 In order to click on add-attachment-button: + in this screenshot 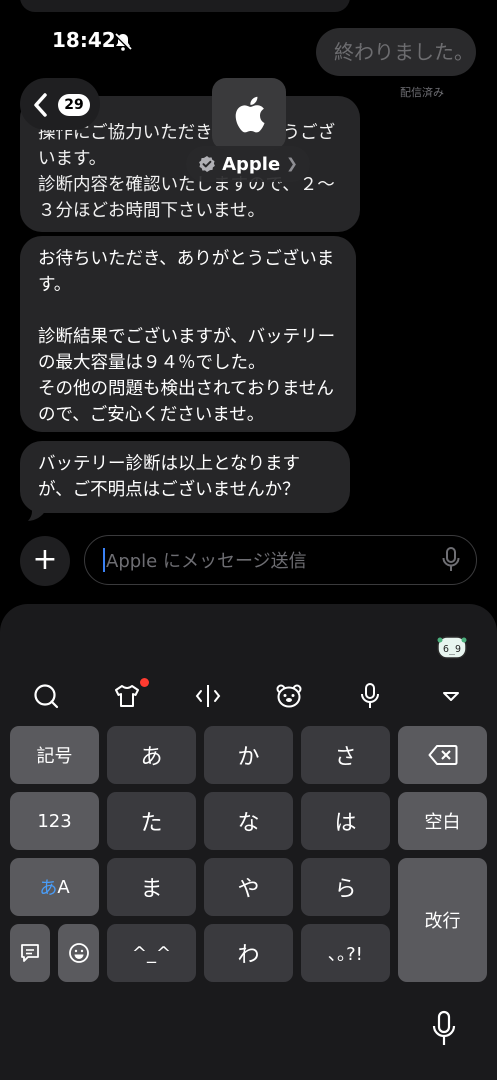, I will do `click(45, 561)`.